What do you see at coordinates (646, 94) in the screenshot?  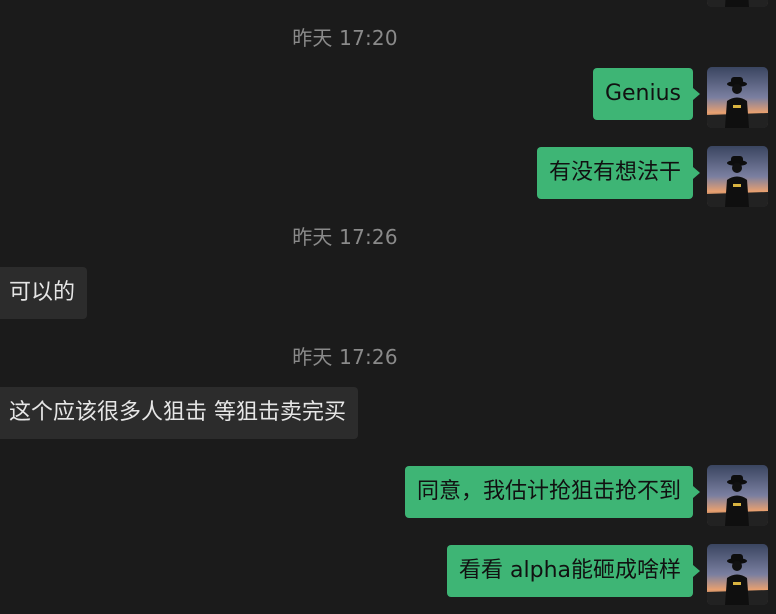 I see `outgoing-message-bubble: Genius` at bounding box center [646, 94].